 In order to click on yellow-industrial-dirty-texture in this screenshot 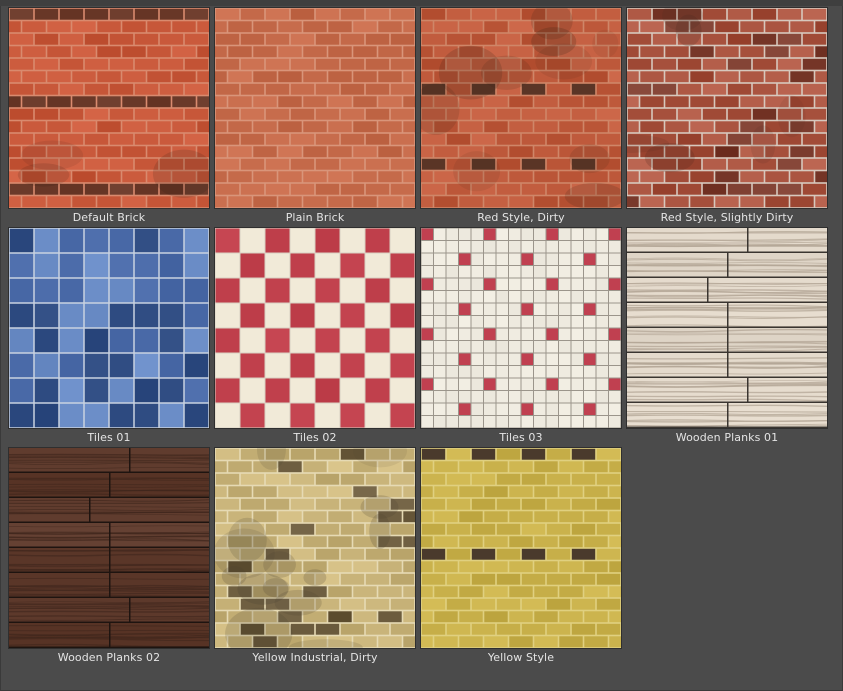, I will do `click(315, 548)`.